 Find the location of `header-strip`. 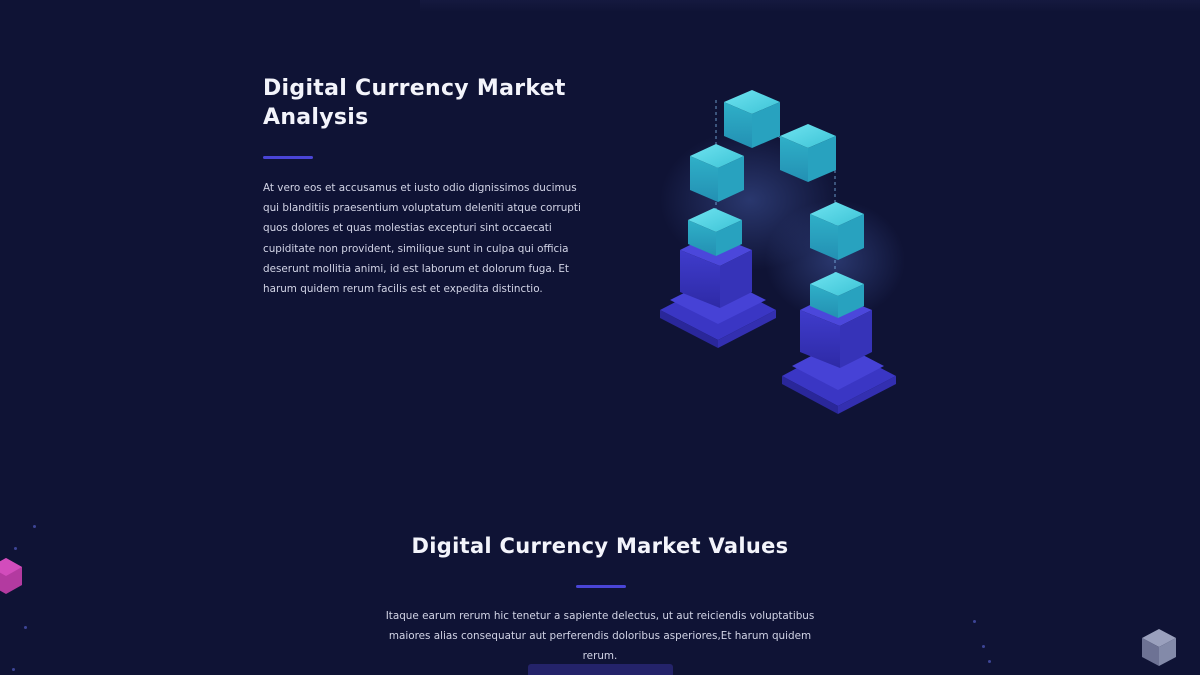

header-strip is located at coordinates (810, 6).